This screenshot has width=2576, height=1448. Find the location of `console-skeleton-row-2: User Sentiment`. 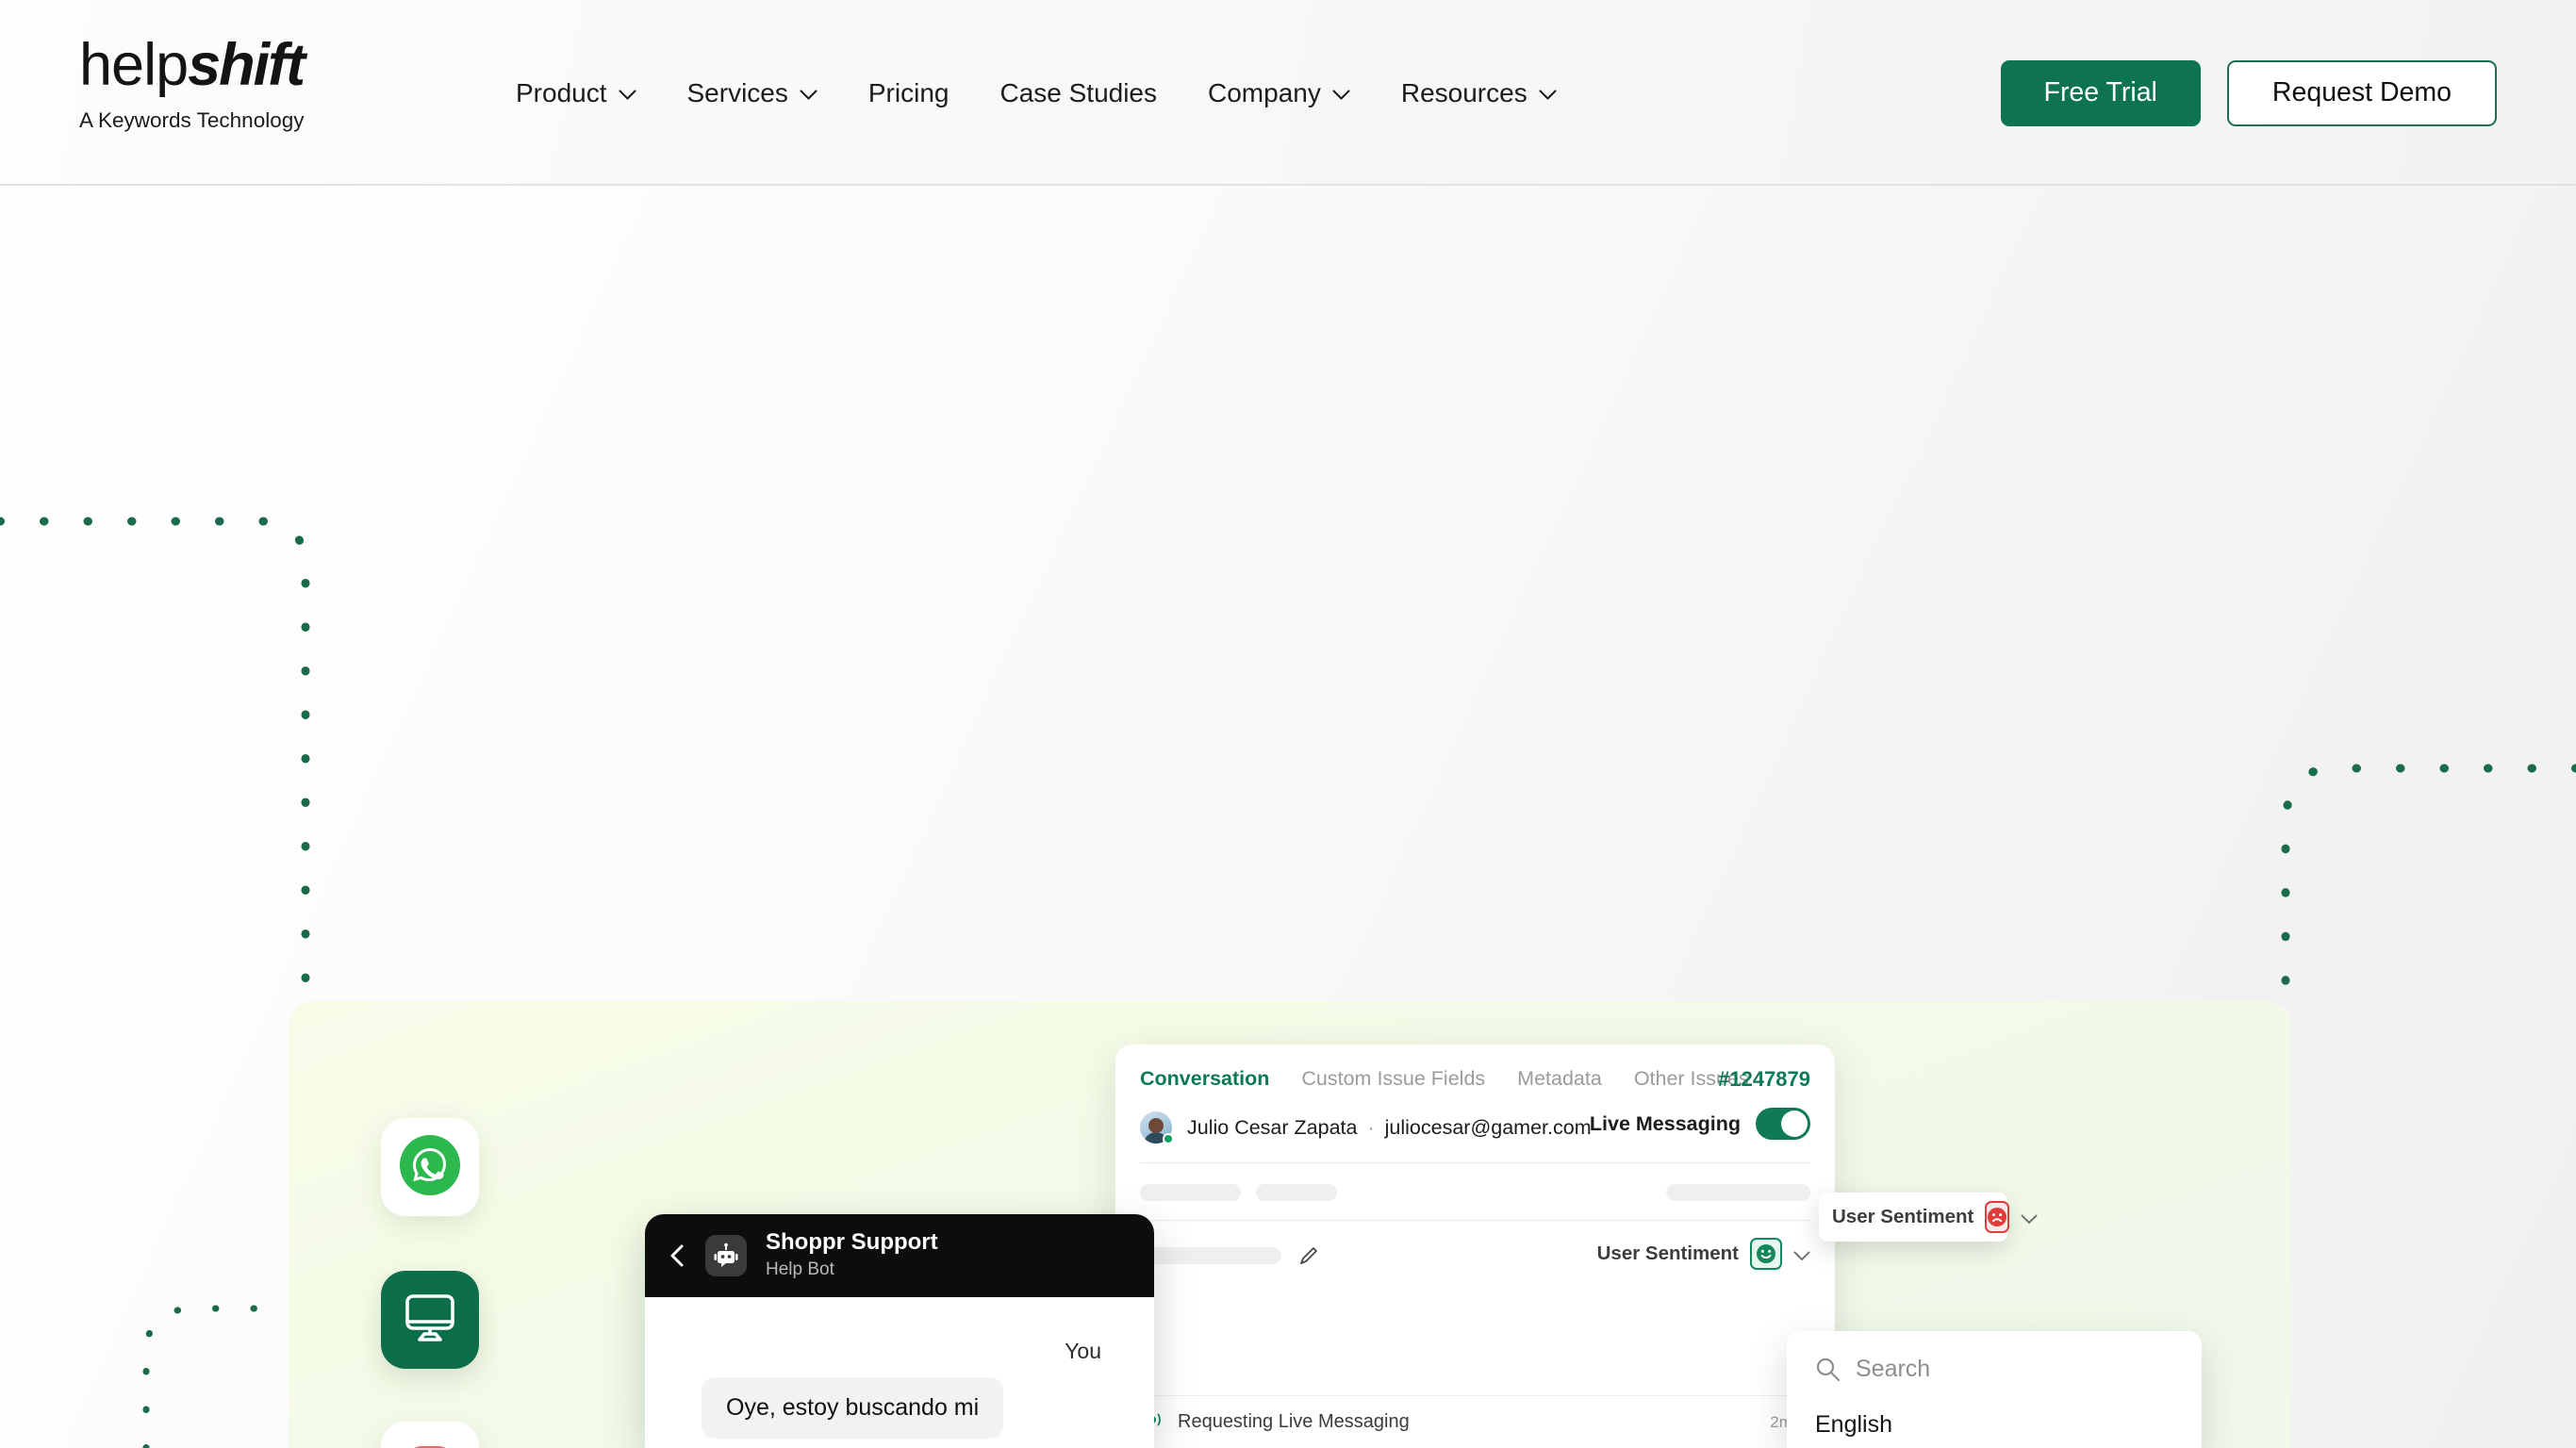

console-skeleton-row-2: User Sentiment is located at coordinates (1475, 1245).